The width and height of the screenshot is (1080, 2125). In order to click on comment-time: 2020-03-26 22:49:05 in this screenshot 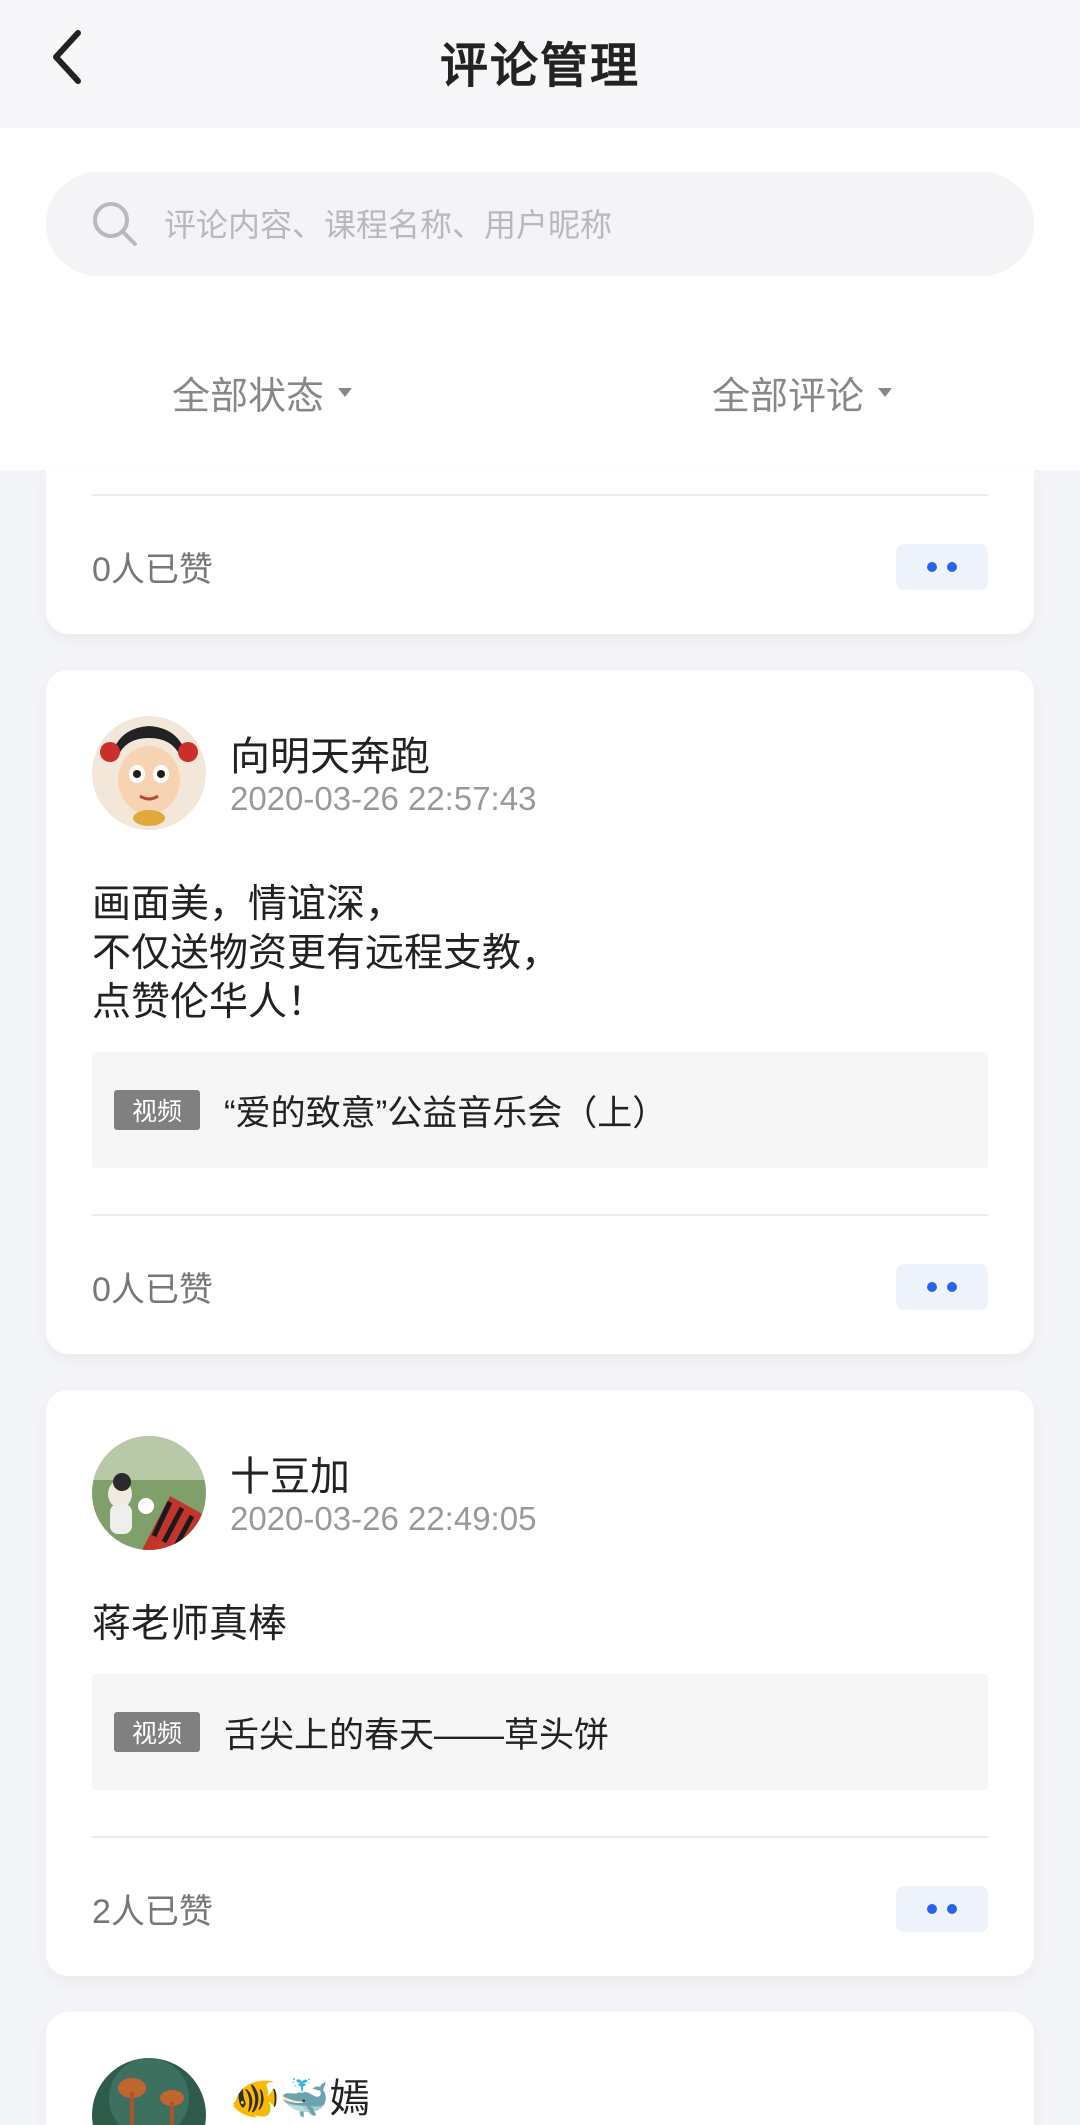, I will do `click(383, 1518)`.